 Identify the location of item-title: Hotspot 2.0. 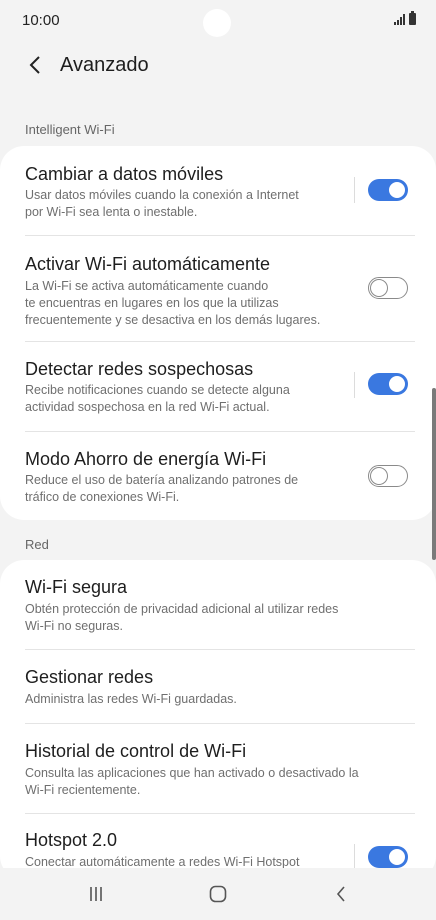
(71, 840).